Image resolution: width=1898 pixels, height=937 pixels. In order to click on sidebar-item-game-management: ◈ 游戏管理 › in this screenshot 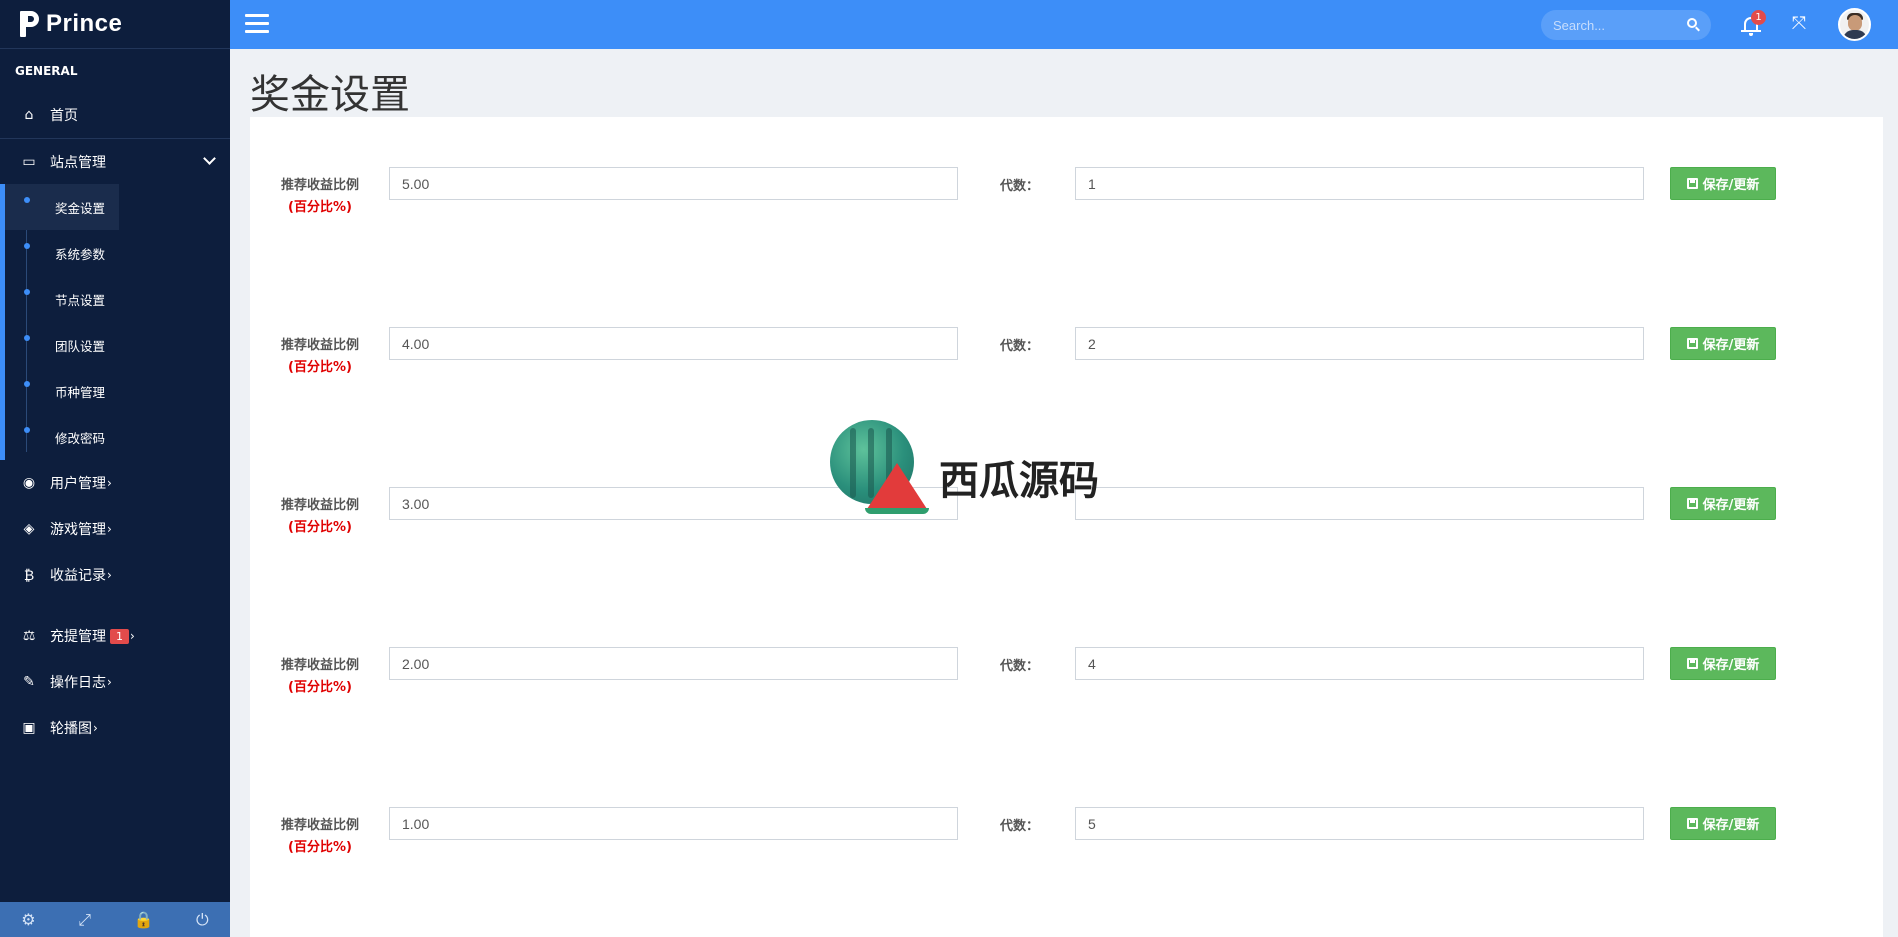, I will do `click(115, 529)`.